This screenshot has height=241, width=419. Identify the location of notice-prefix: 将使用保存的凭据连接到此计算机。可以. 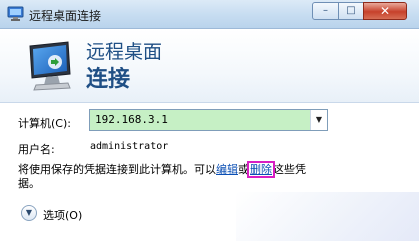
(117, 169).